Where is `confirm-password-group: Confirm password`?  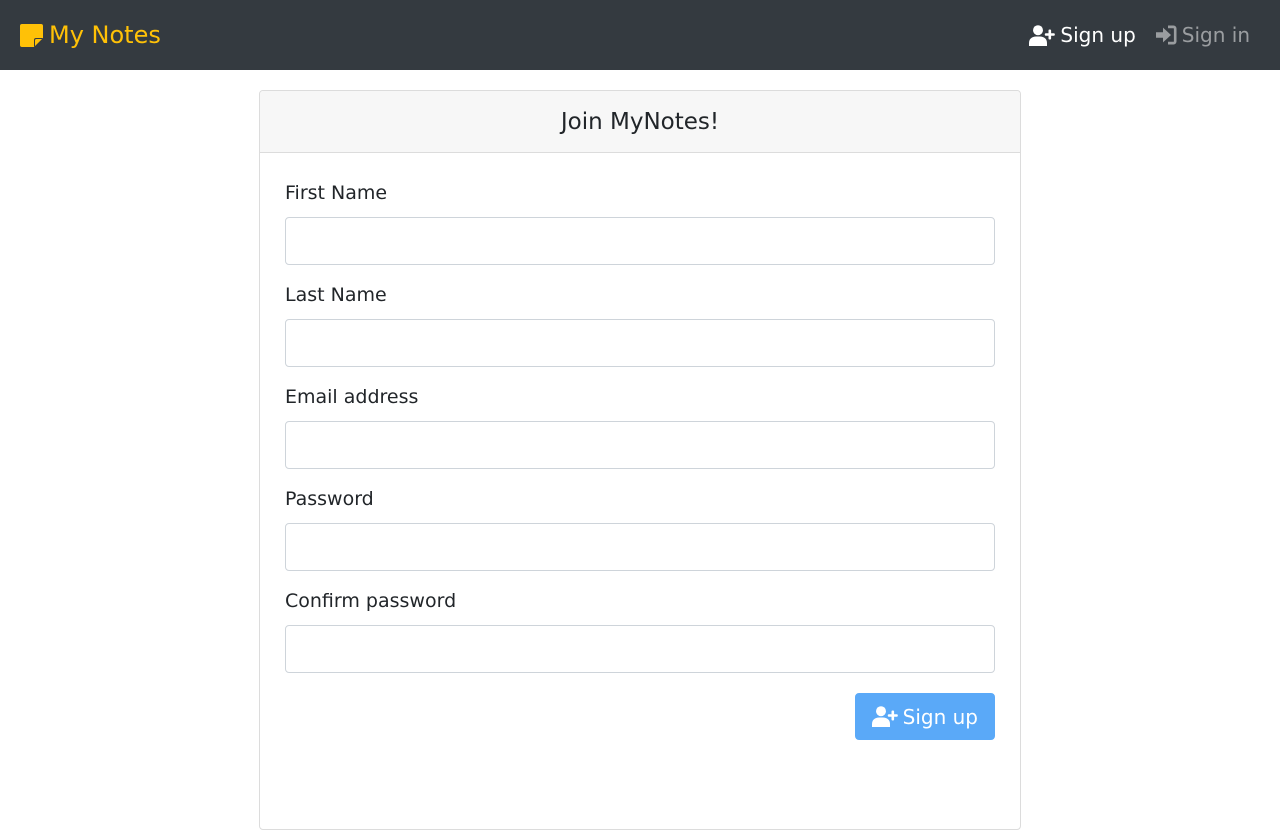 confirm-password-group: Confirm password is located at coordinates (640, 630).